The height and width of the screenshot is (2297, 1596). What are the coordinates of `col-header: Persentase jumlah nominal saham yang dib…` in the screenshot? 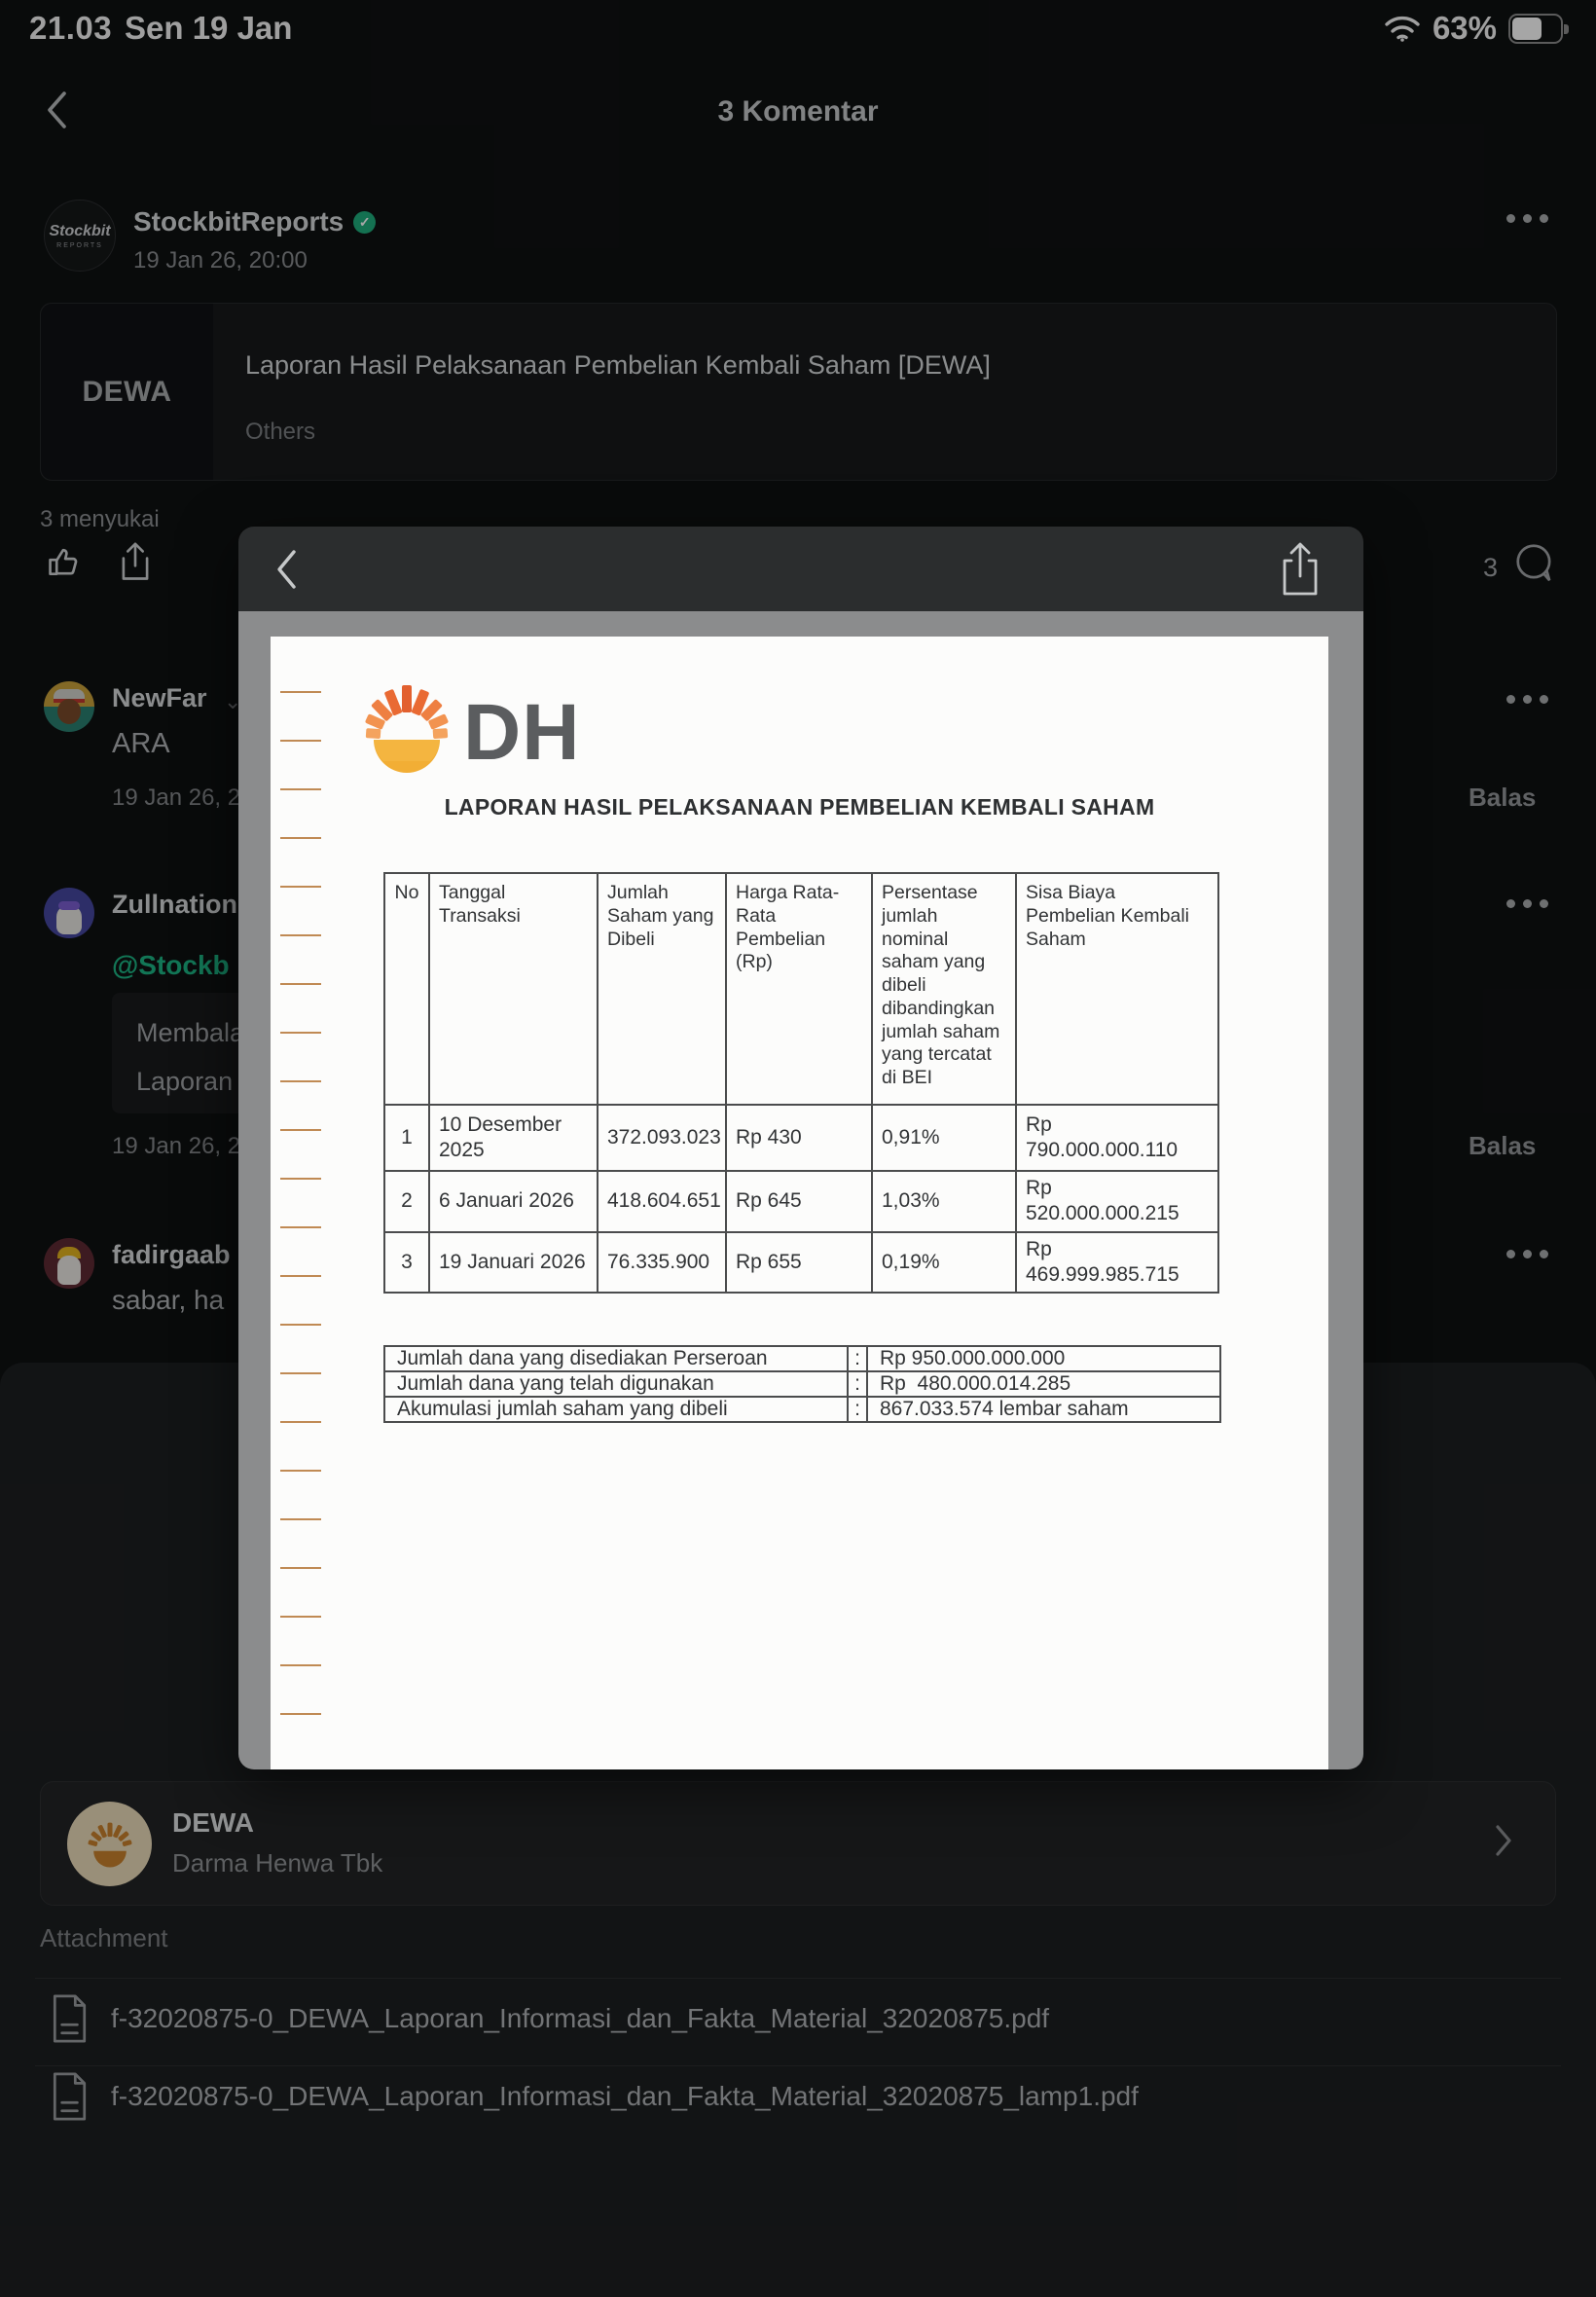 It's located at (944, 989).